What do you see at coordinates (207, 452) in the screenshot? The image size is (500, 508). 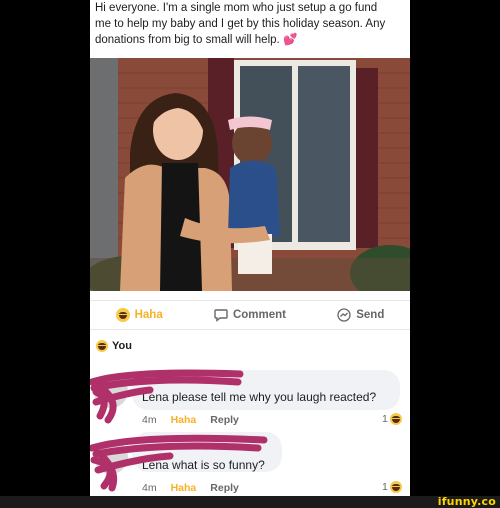 I see `comment-bubble: Lena what is so funny?` at bounding box center [207, 452].